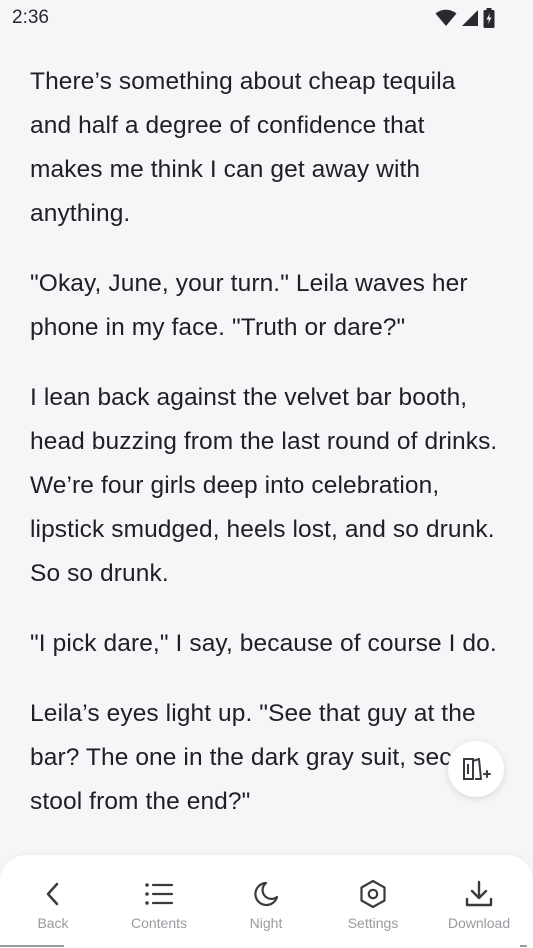  Describe the element at coordinates (446, 17) in the screenshot. I see `wifi-icon` at that location.